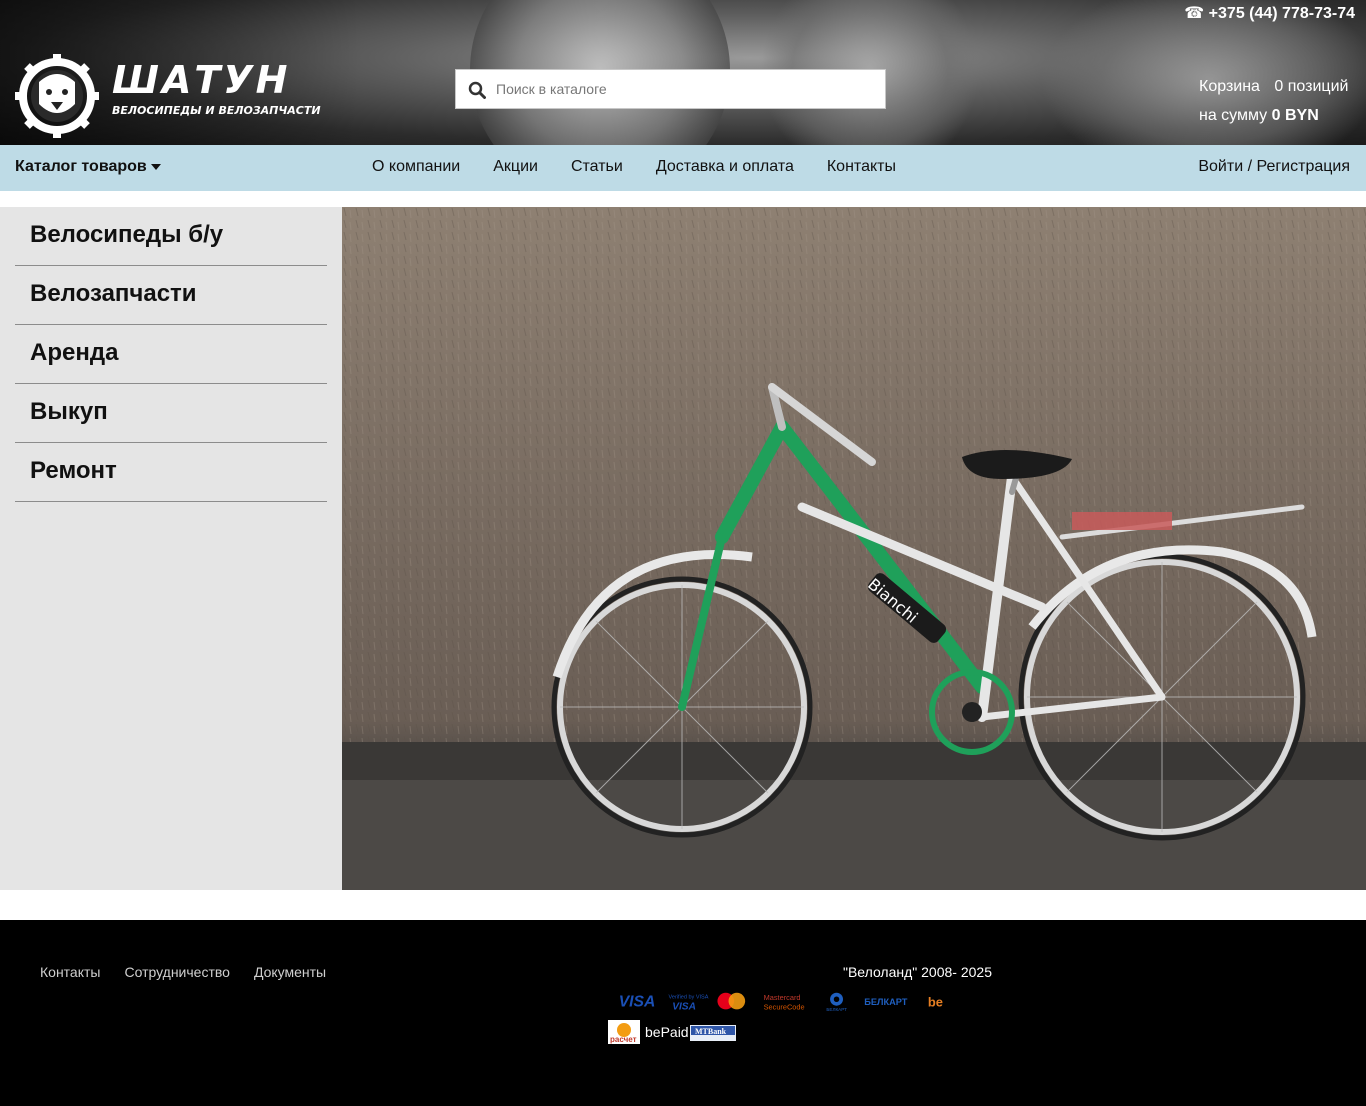  Describe the element at coordinates (1273, 101) in the screenshot. I see `cart-summary: Корзина 0 позиций на сумму 0 BYN` at that location.